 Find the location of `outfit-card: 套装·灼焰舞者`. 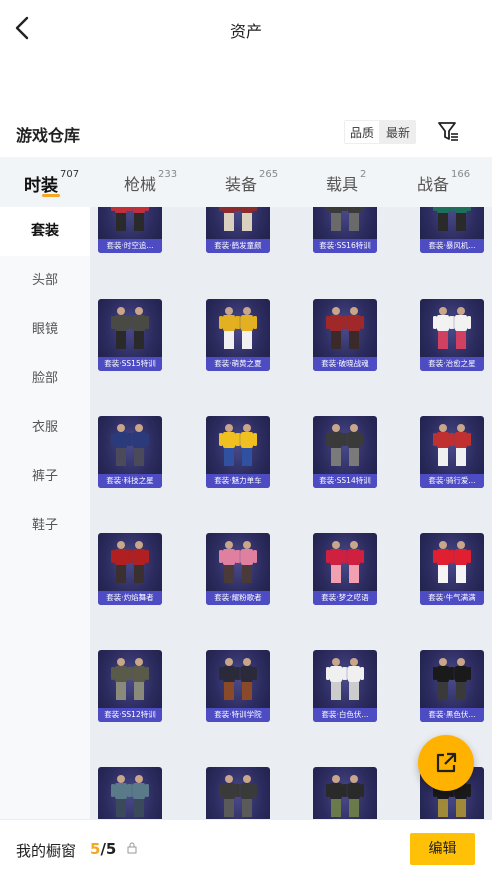

outfit-card: 套装·灼焰舞者 is located at coordinates (130, 569).